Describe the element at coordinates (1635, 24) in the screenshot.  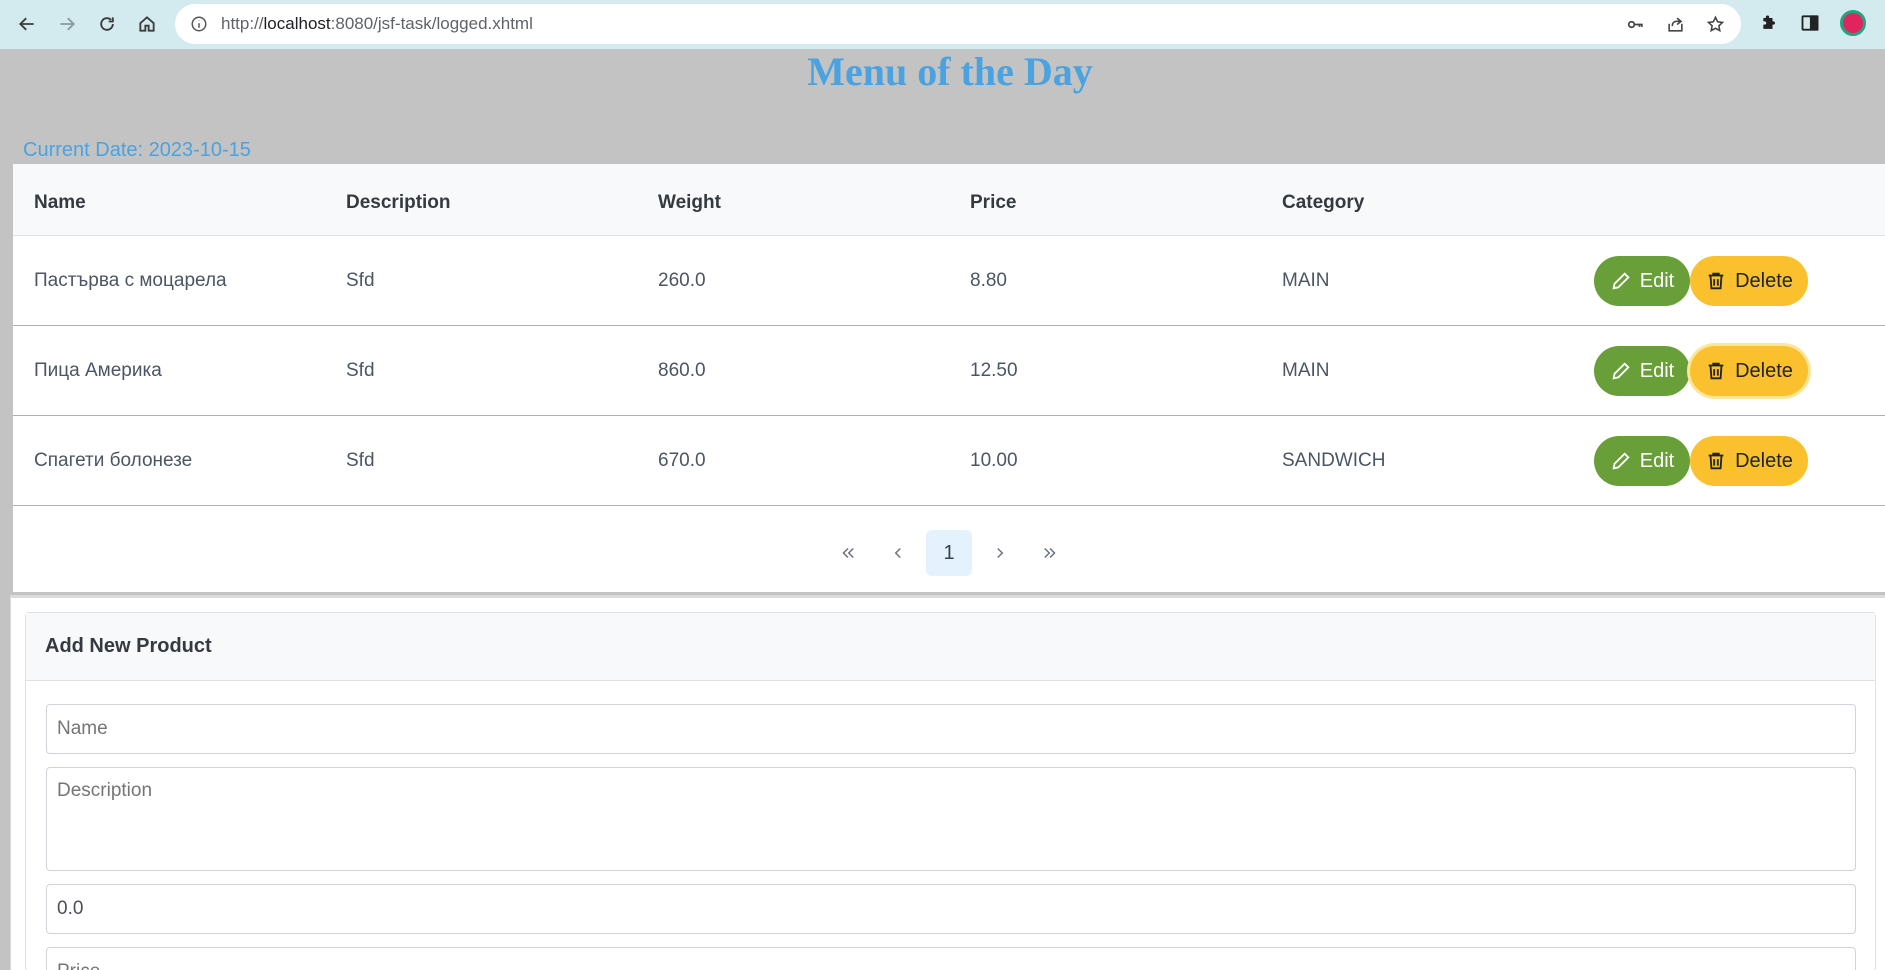
I see `key-icon` at that location.